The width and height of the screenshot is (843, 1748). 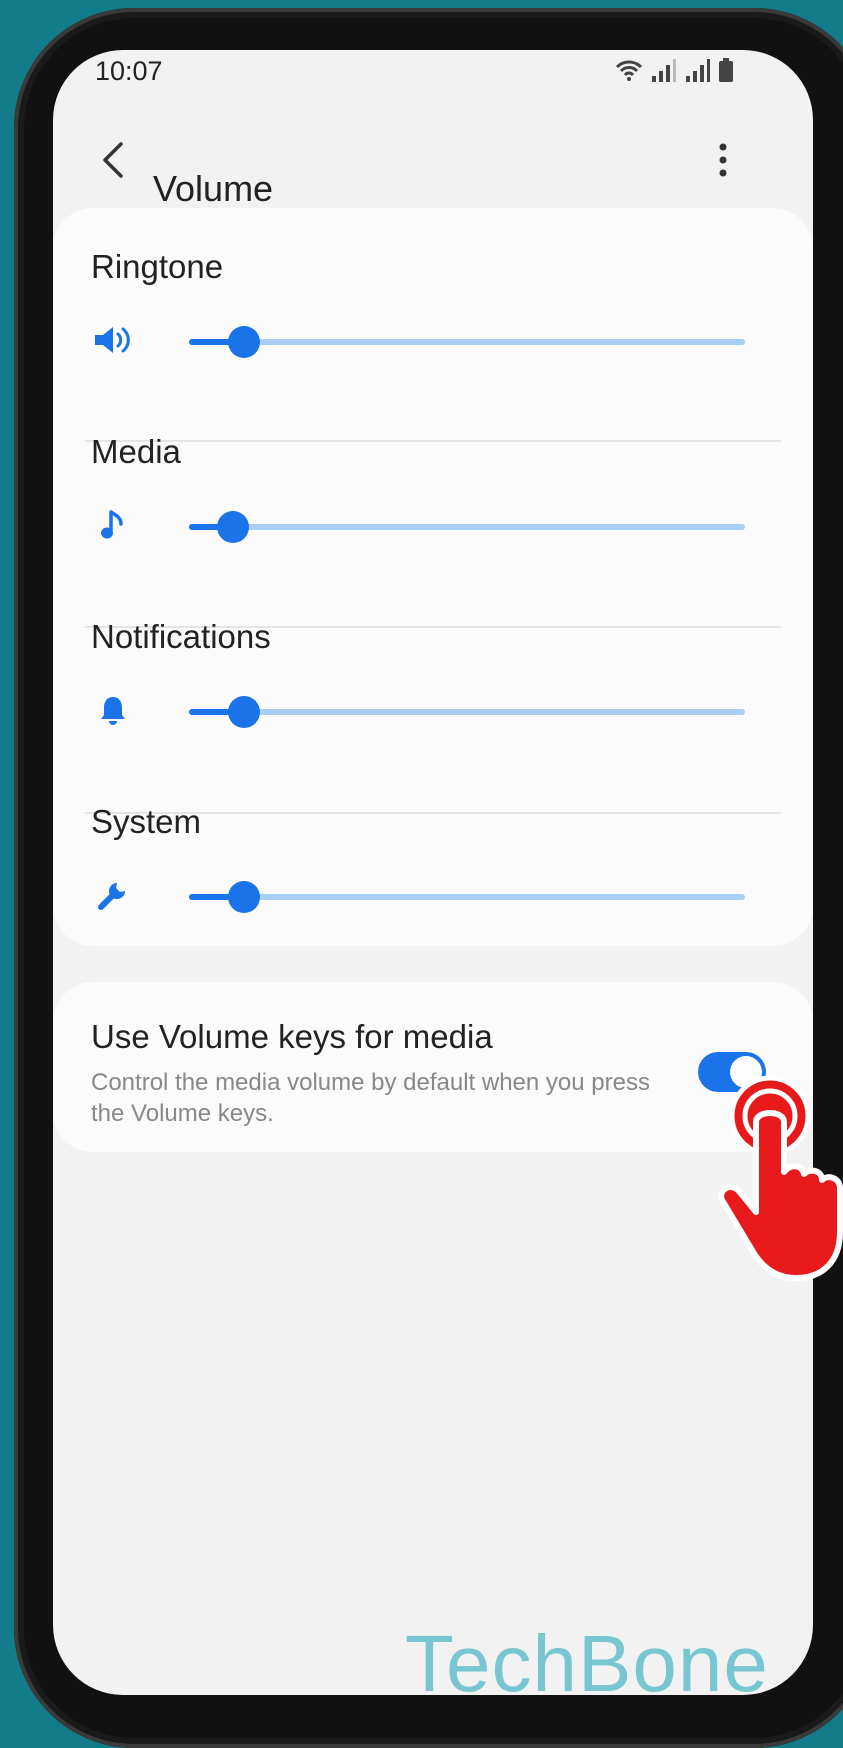 I want to click on volume-row-system: System, so click(x=433, y=855).